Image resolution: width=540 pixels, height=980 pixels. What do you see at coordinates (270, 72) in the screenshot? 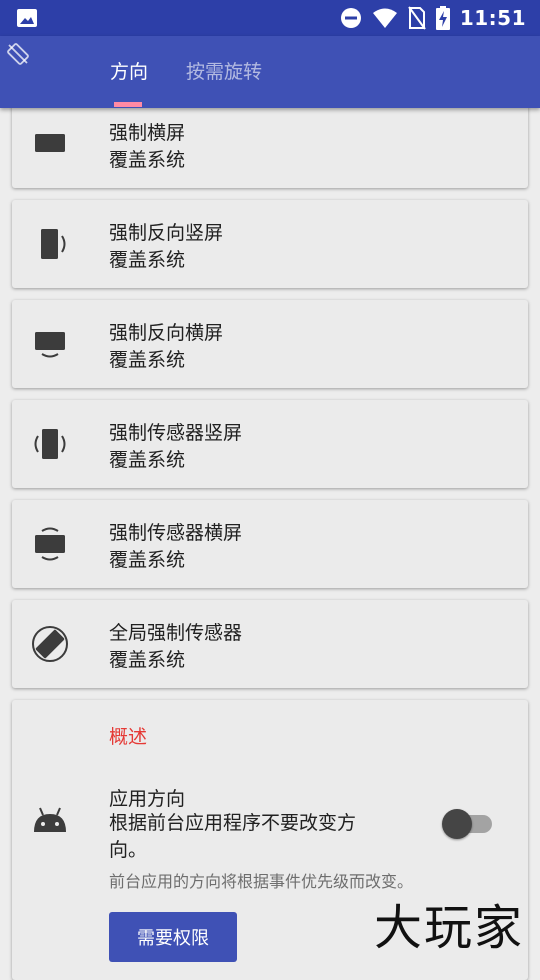
I see `app-bar: 方向 按需旋转` at bounding box center [270, 72].